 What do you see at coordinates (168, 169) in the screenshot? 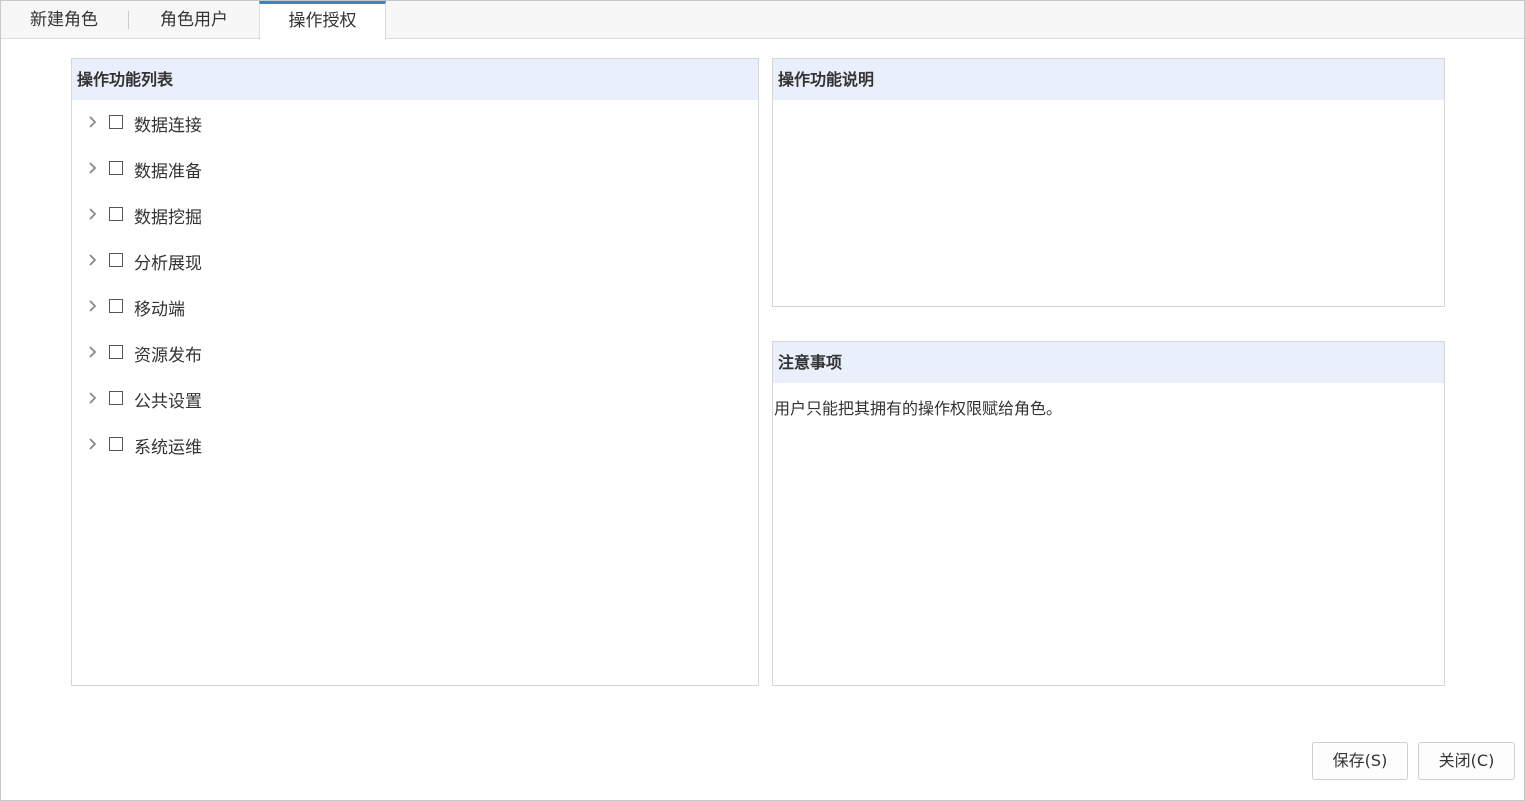
I see `tree-item-label: 数据准备` at bounding box center [168, 169].